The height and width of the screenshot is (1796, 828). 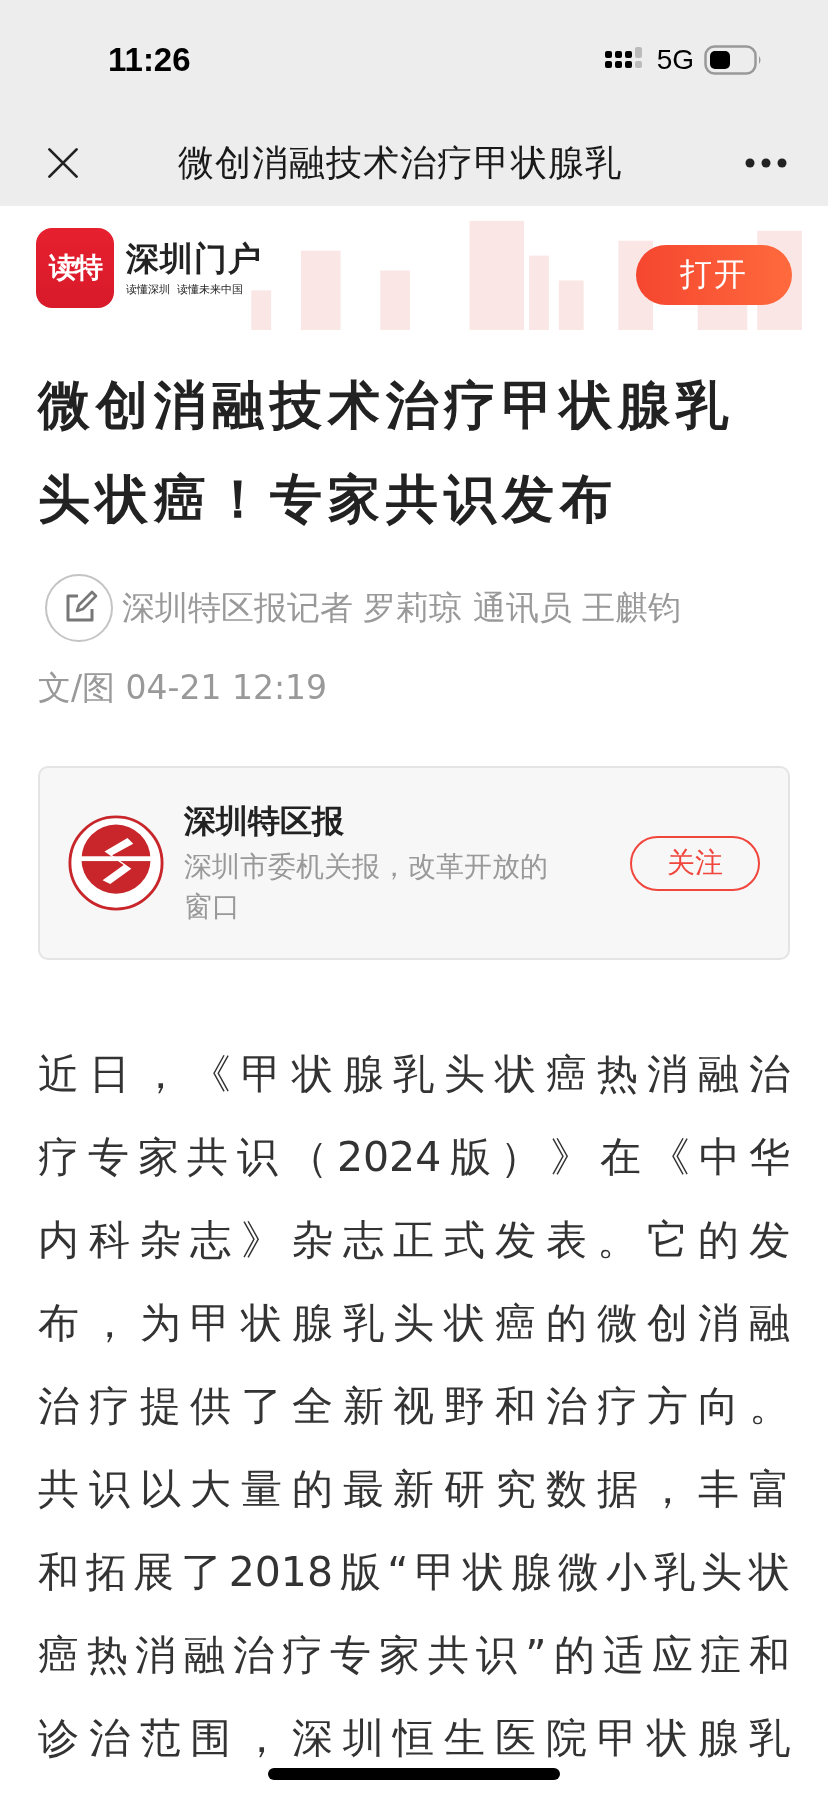 I want to click on text-line: 癌热消融治疗专家共识”的适应症和, so click(x=414, y=1655).